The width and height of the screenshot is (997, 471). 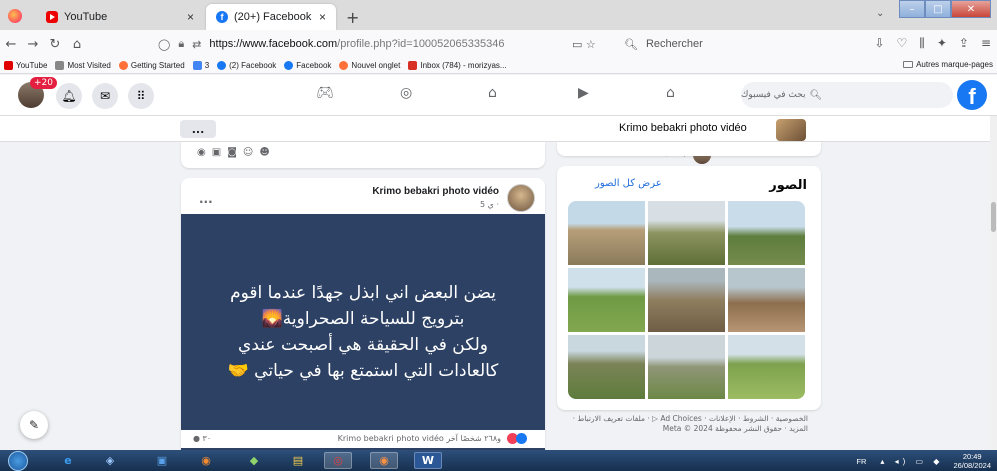 I want to click on extension-icon: ✦, so click(x=942, y=43).